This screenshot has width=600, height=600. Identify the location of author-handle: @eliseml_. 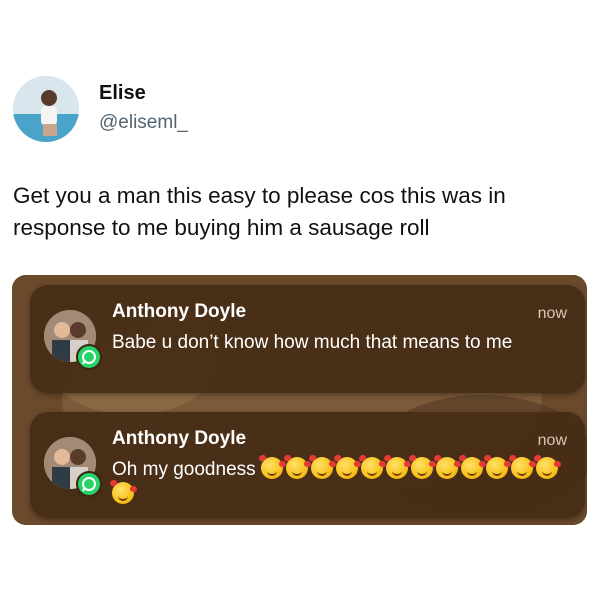
(143, 123).